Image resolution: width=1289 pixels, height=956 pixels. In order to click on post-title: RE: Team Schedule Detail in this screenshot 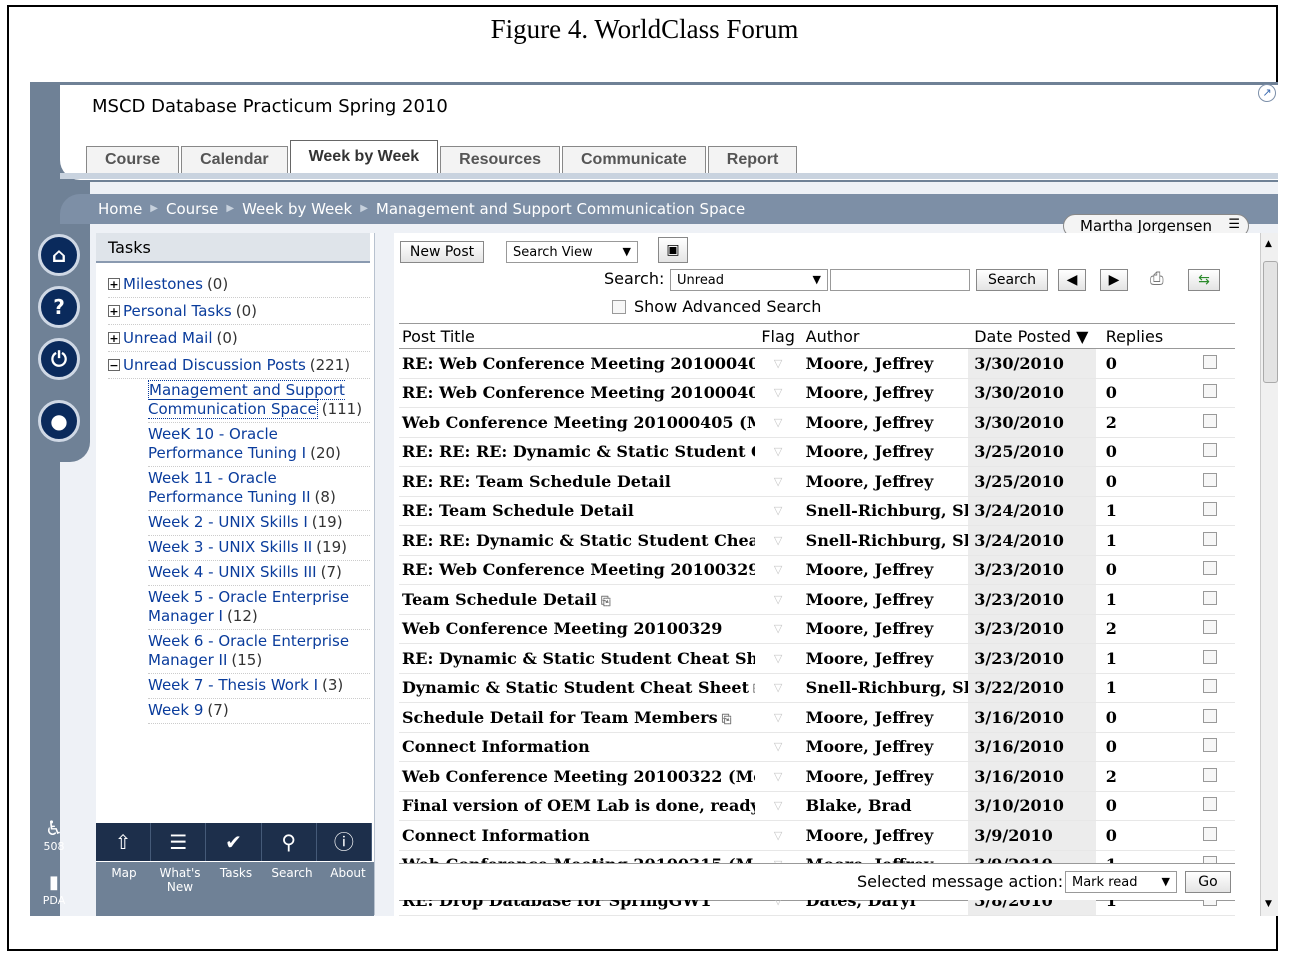, I will do `click(518, 510)`.